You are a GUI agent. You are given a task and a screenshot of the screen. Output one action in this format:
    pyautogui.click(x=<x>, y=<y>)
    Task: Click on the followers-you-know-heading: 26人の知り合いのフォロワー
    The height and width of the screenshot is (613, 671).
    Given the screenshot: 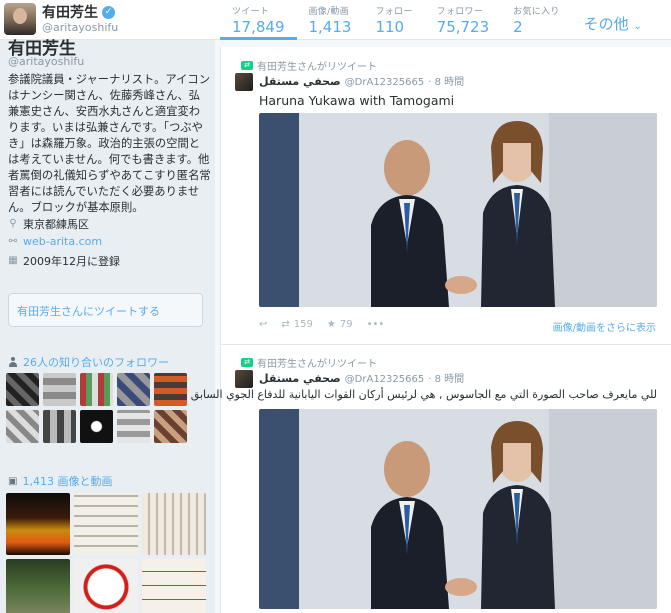 What is the action you would take?
    pyautogui.click(x=88, y=362)
    